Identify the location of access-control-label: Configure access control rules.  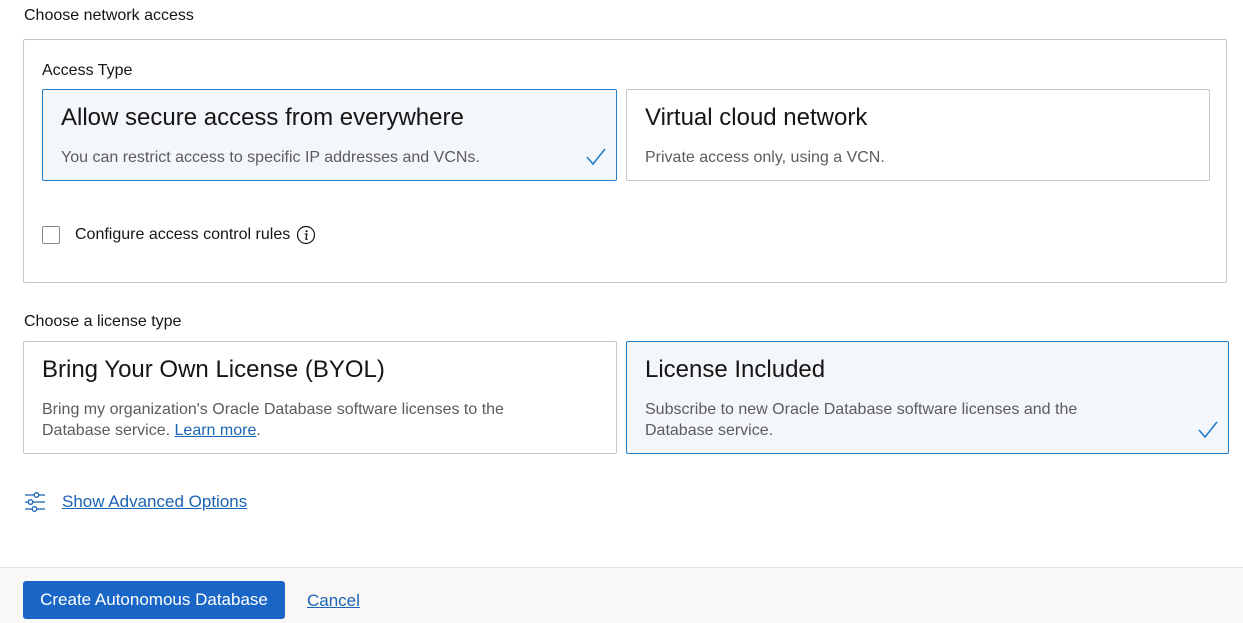
(182, 235).